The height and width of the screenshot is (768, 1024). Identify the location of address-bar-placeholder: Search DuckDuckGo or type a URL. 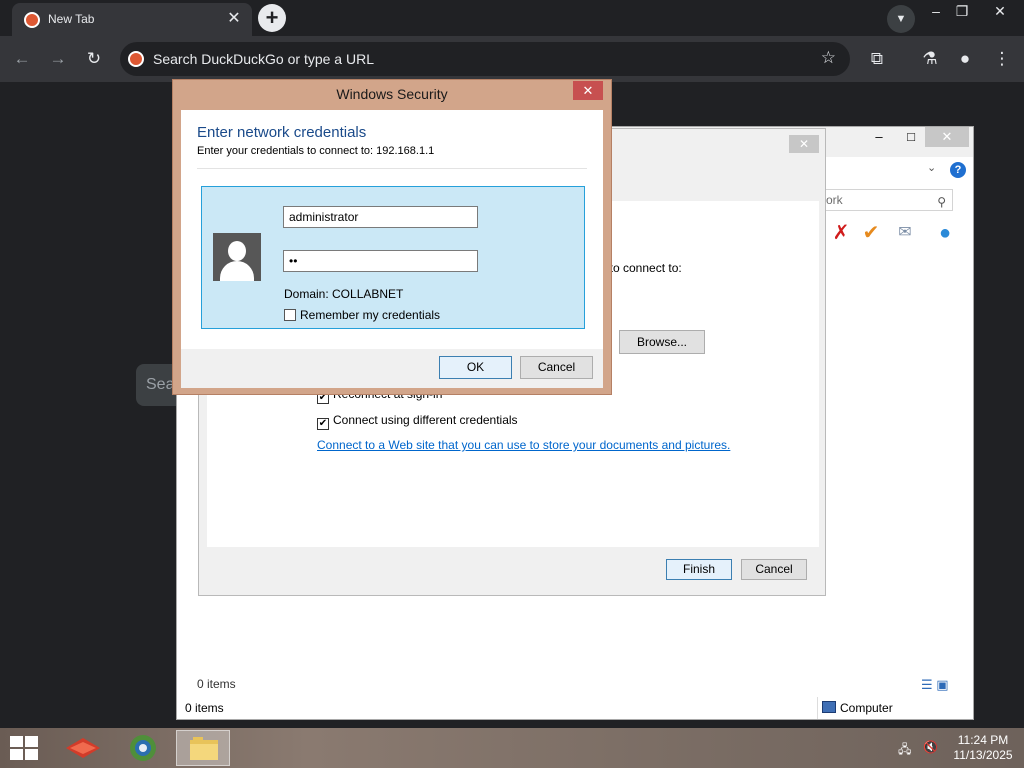
(263, 59).